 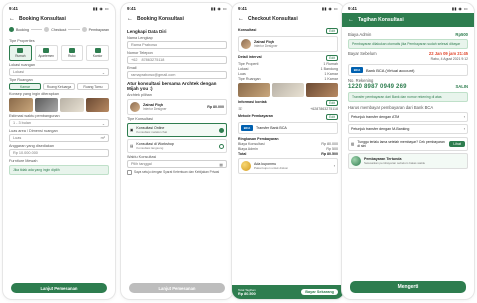 I want to click on property-option-kantor: Kantor, so click(x=97, y=53).